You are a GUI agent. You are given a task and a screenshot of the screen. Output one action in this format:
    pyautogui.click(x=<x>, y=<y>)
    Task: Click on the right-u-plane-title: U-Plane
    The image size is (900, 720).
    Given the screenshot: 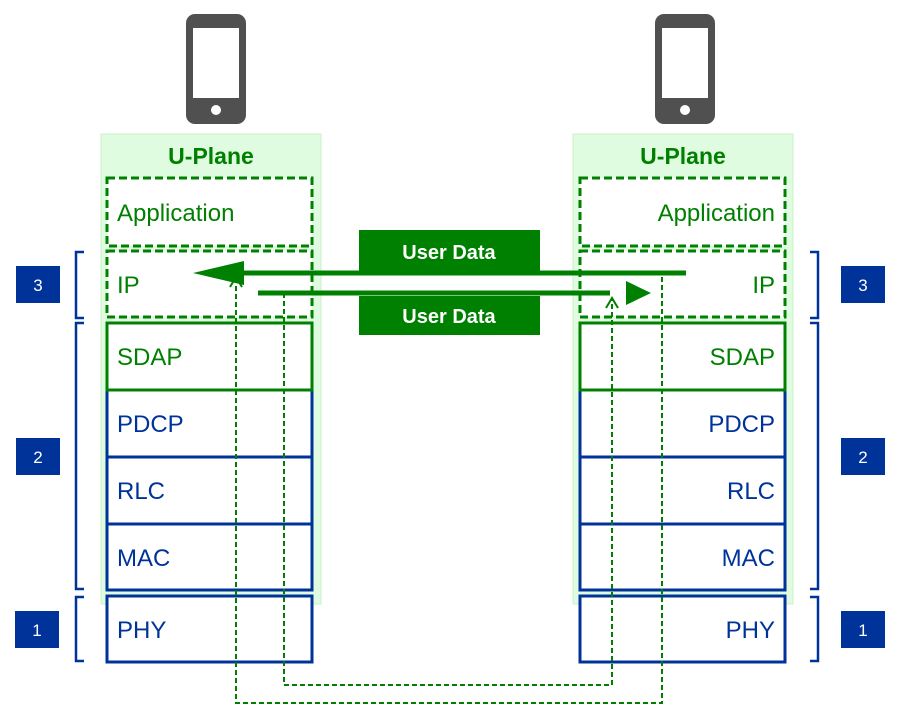 What is the action you would take?
    pyautogui.click(x=683, y=156)
    